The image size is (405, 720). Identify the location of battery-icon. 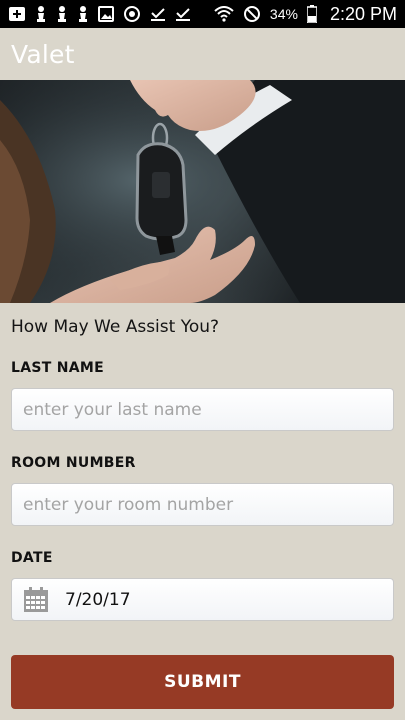
(311, 14).